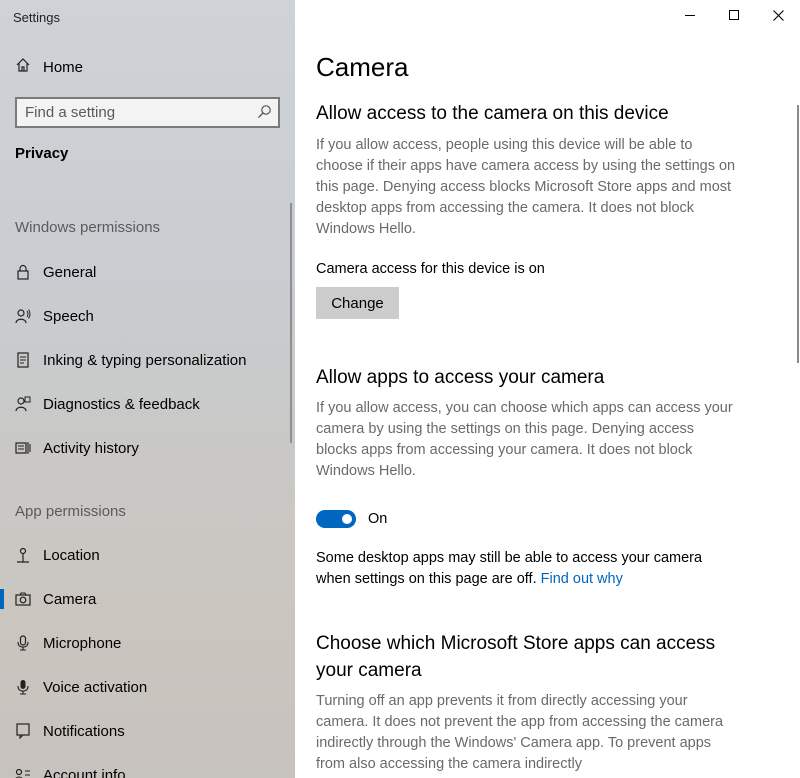  What do you see at coordinates (42, 153) in the screenshot?
I see `category-title: Privacy` at bounding box center [42, 153].